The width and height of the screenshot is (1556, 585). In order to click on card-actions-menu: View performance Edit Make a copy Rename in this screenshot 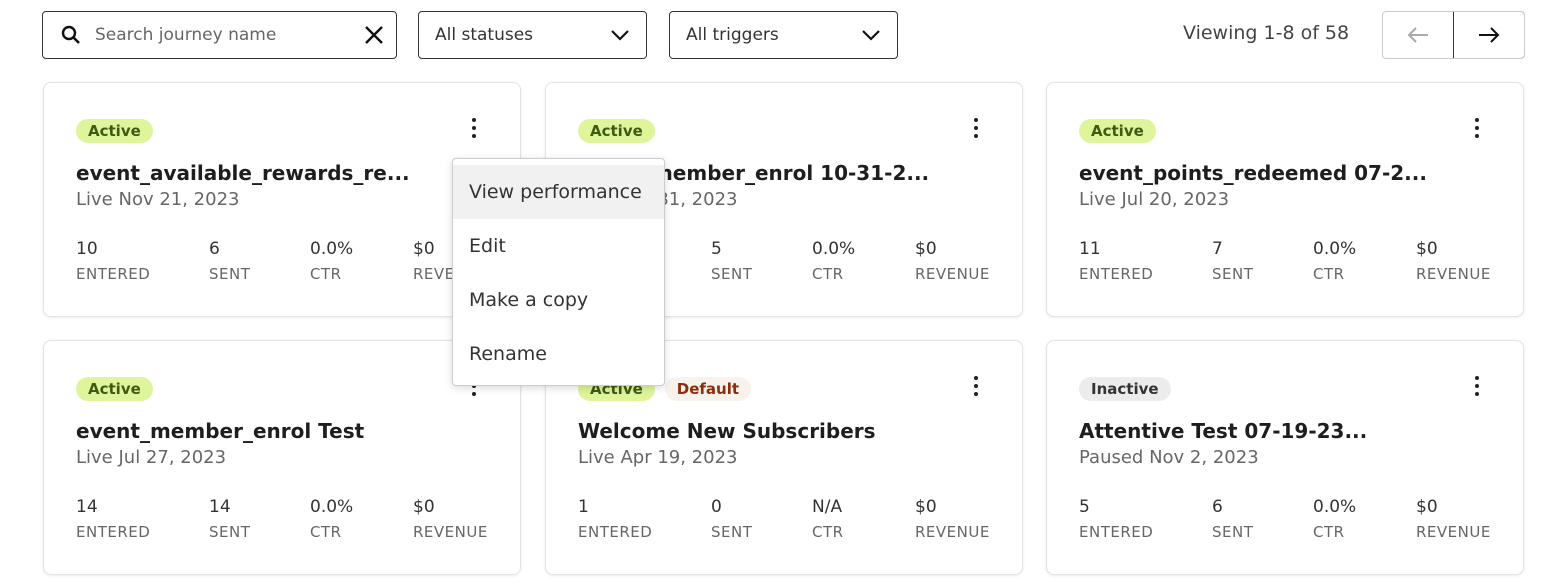, I will do `click(558, 272)`.